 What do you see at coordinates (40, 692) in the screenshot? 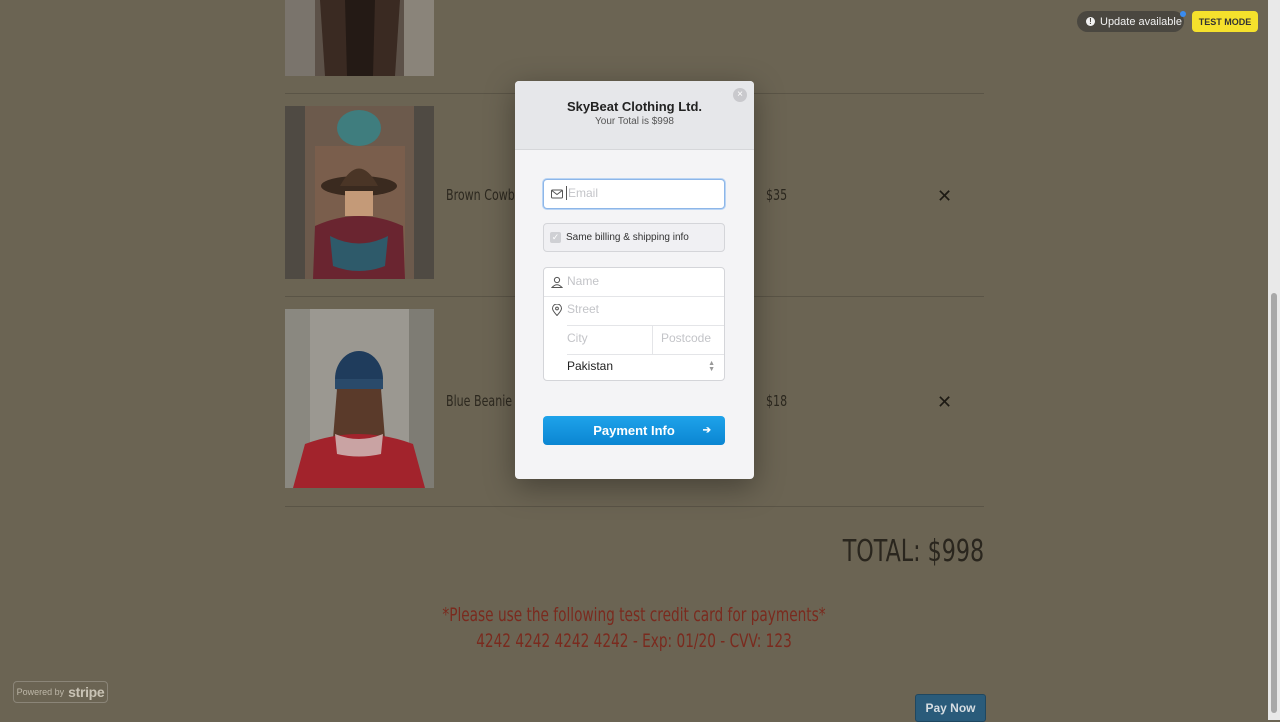
I see `powered-by-label: Powered by` at bounding box center [40, 692].